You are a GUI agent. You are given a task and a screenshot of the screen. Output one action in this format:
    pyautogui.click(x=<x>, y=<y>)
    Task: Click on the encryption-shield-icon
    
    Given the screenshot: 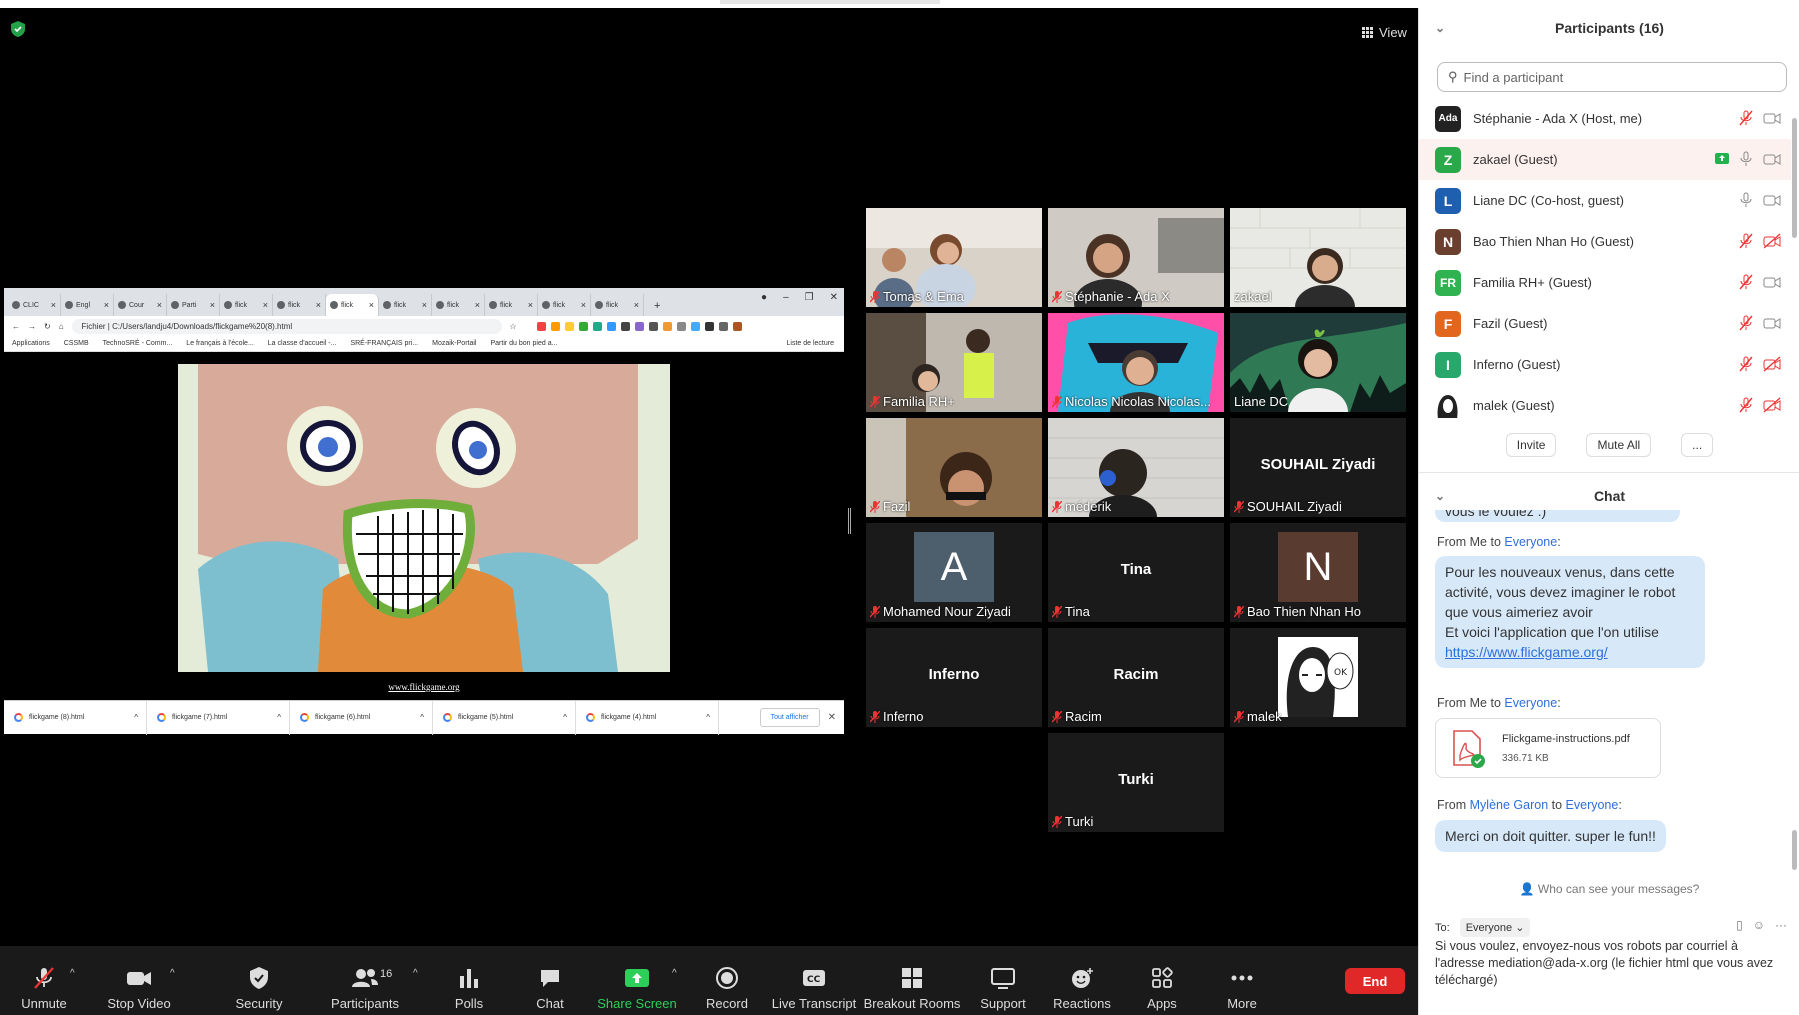 What is the action you would take?
    pyautogui.click(x=18, y=29)
    